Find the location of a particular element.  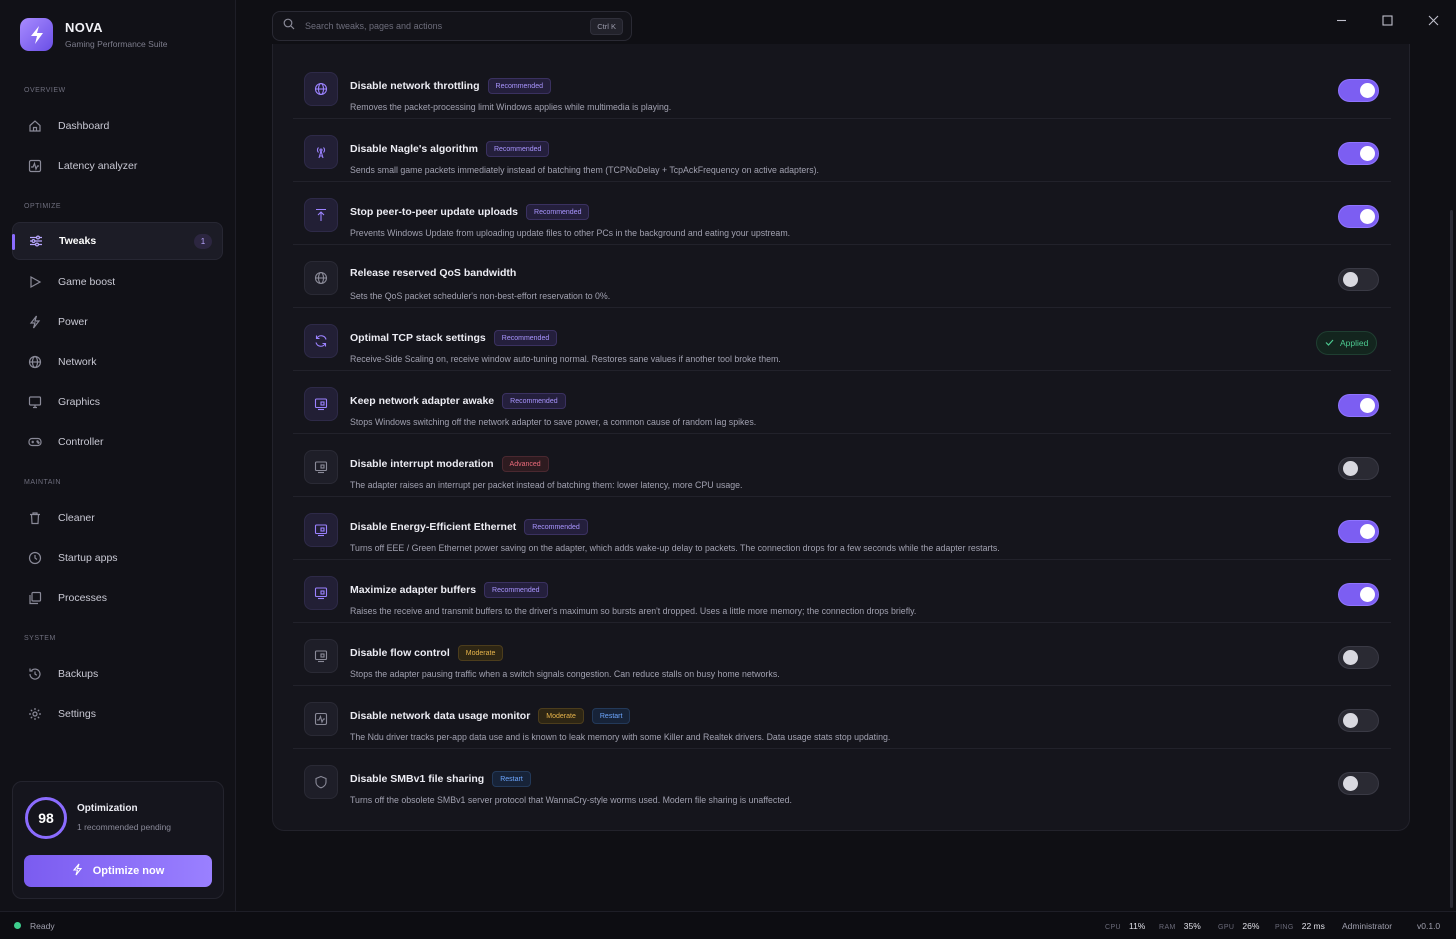

sidebar-item-label: Settings is located at coordinates (77, 714).